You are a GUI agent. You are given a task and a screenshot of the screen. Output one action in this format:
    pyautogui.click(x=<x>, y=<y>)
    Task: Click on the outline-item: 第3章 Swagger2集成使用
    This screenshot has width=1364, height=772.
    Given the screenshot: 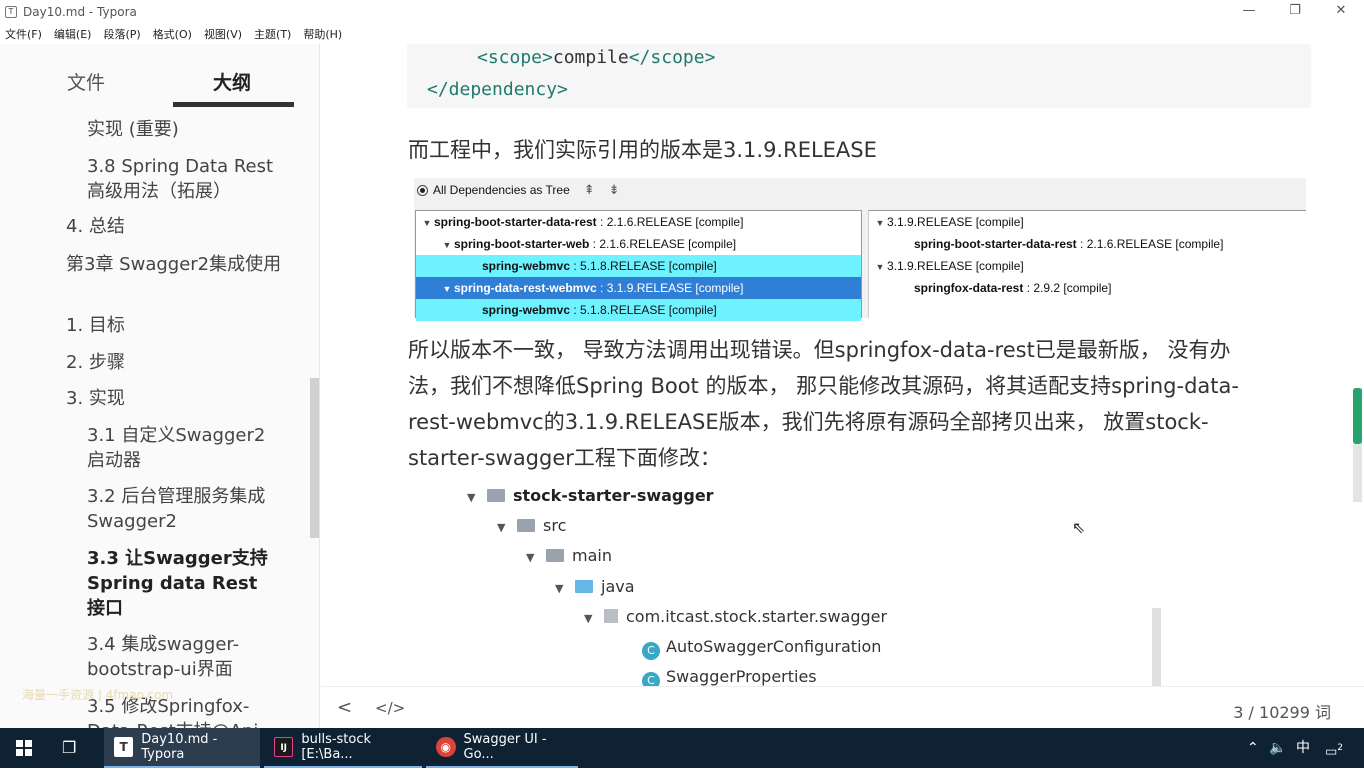 What is the action you would take?
    pyautogui.click(x=176, y=264)
    